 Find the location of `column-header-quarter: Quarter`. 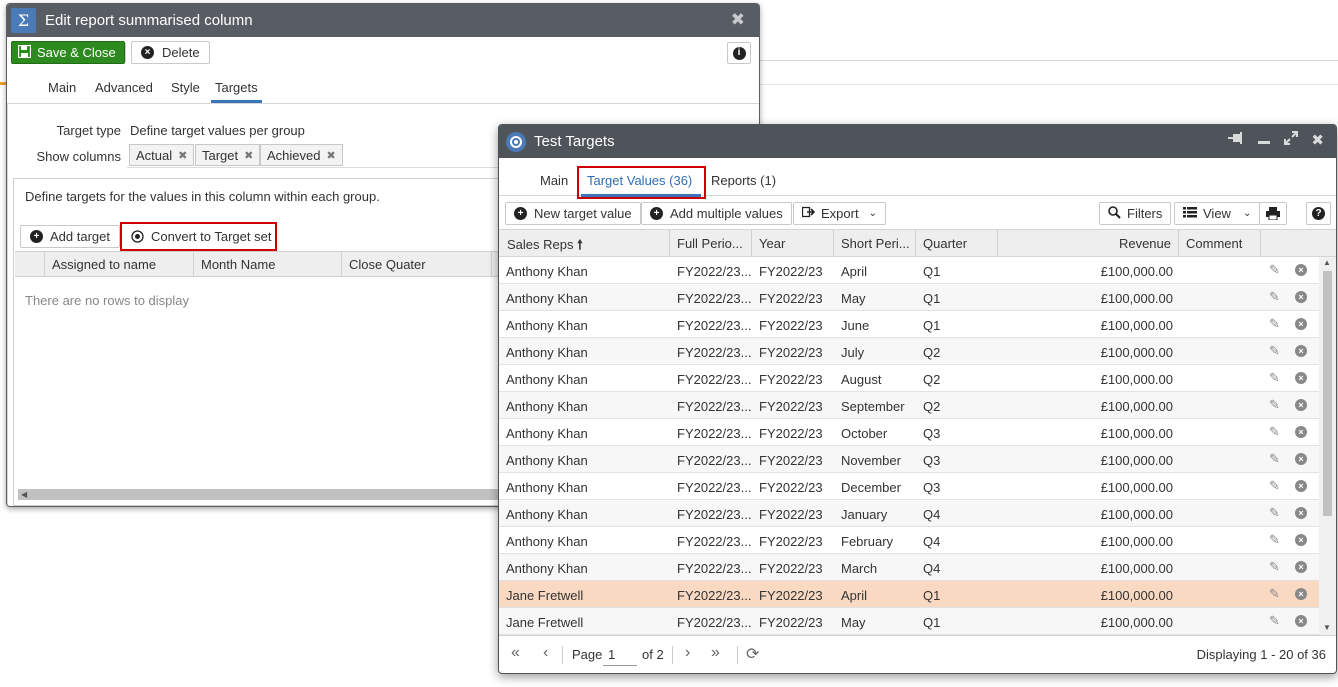

column-header-quarter: Quarter is located at coordinates (945, 243).